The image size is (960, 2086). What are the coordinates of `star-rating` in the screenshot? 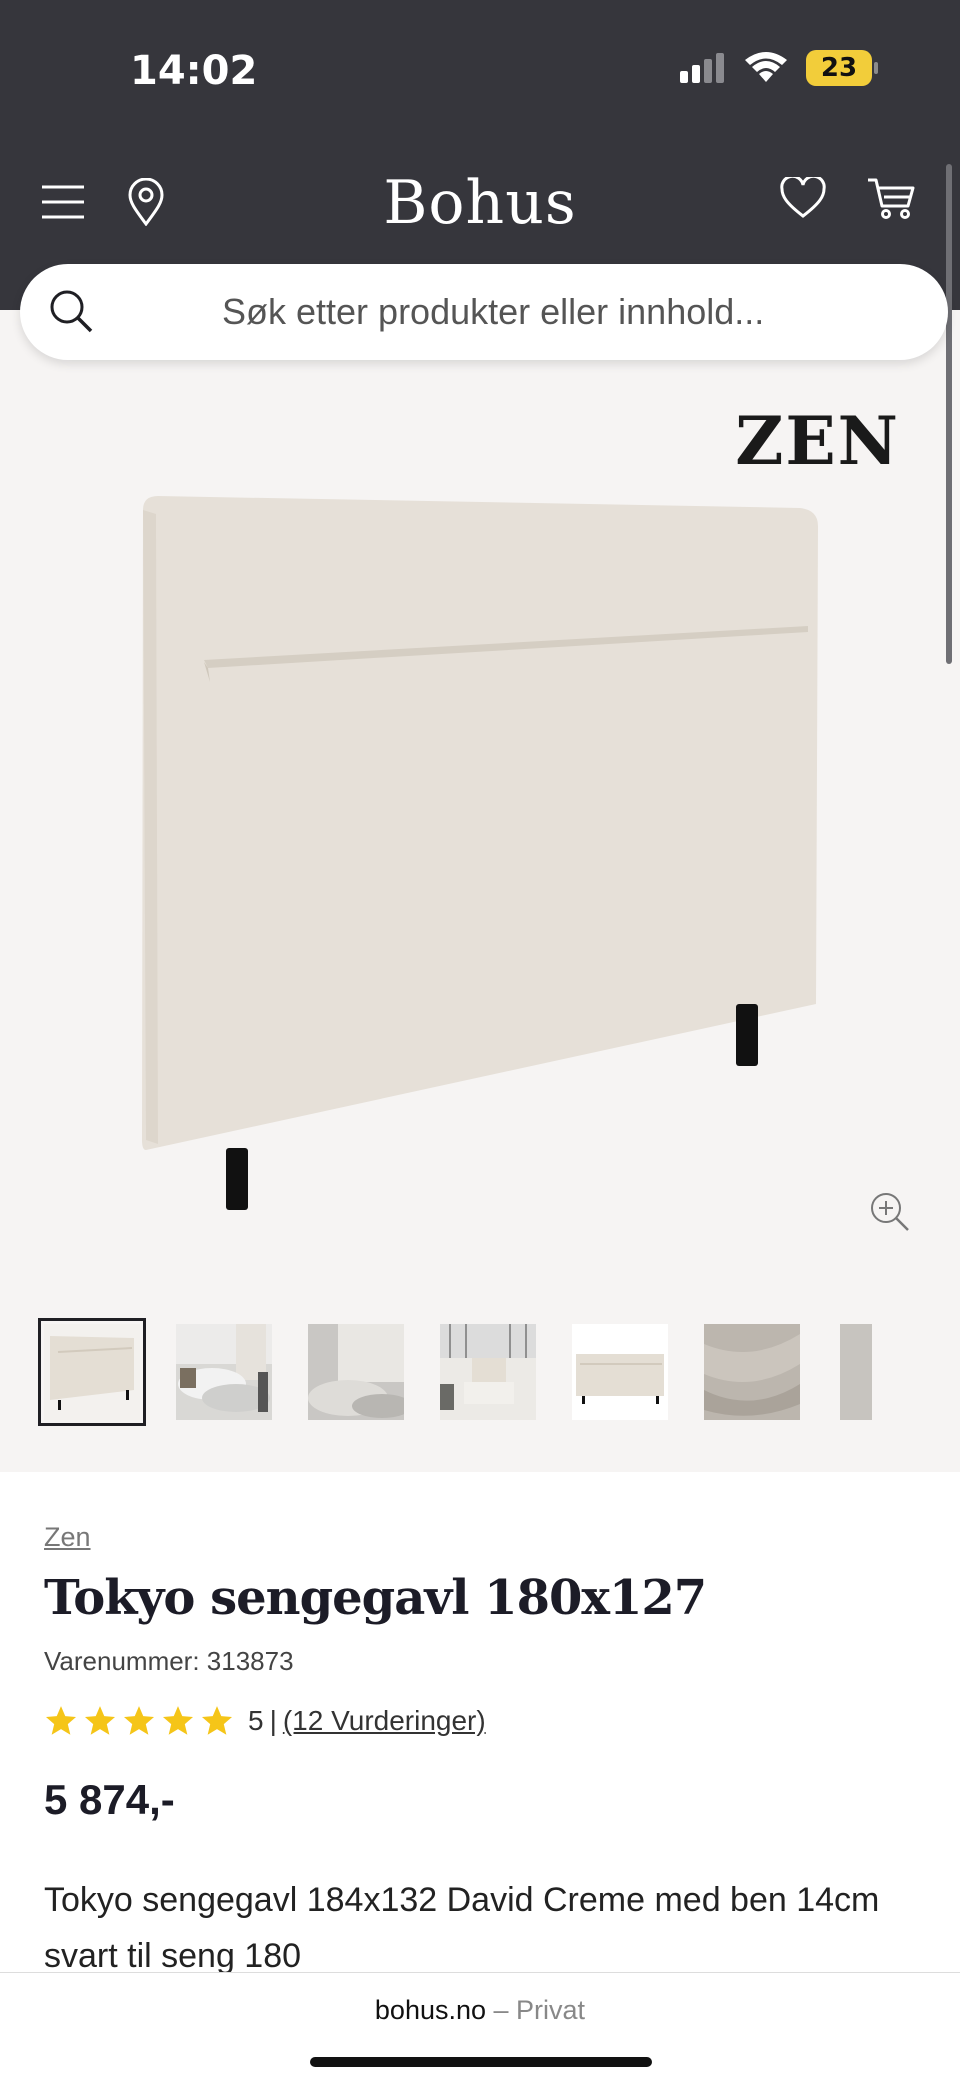 It's located at (139, 1721).